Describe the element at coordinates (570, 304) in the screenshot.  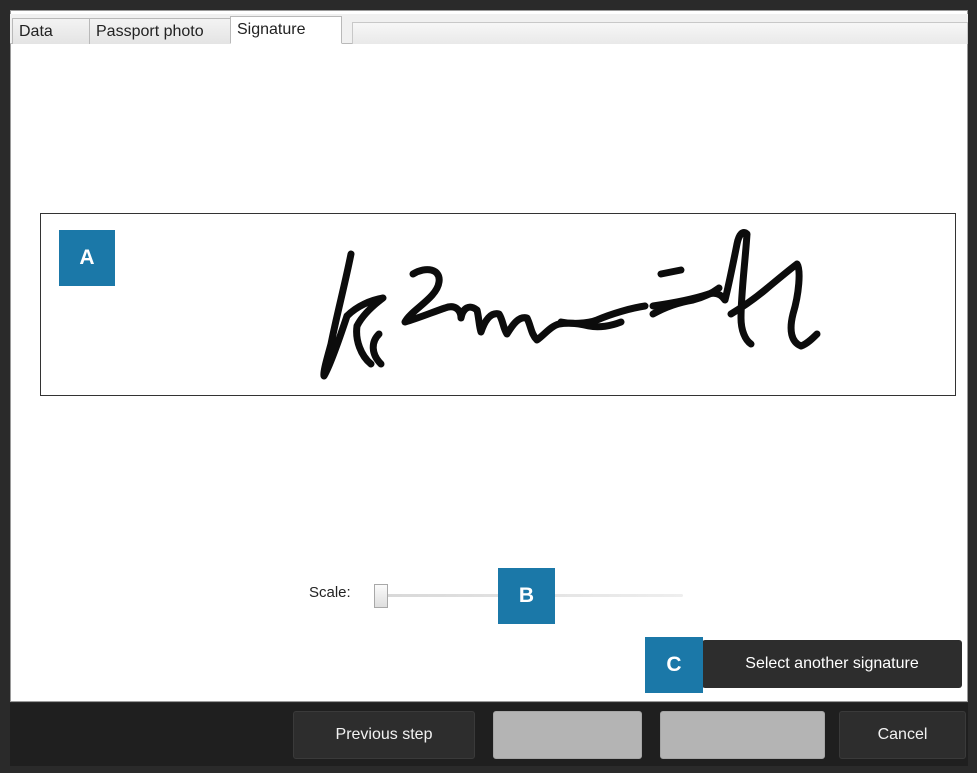
I see `signature-image` at that location.